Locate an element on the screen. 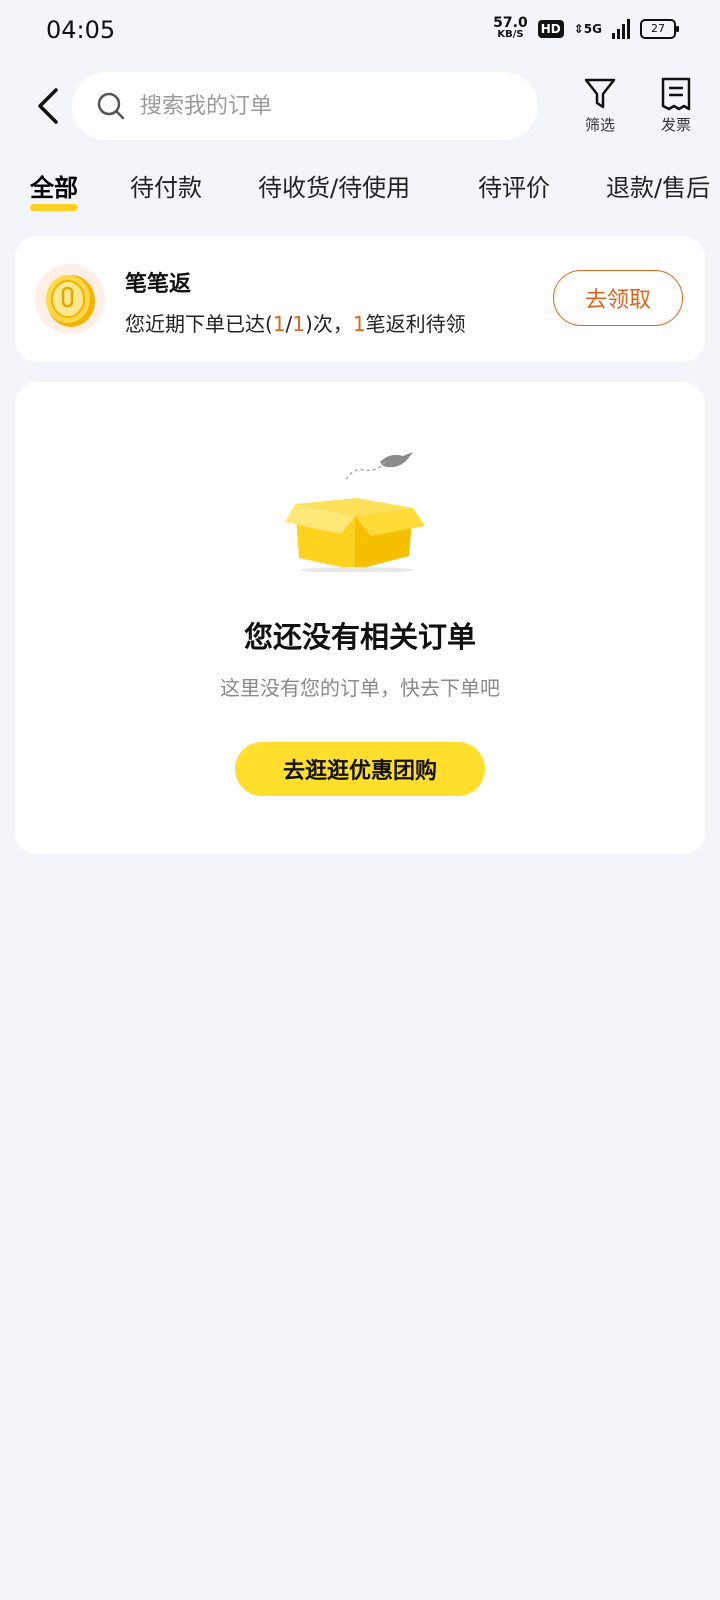 This screenshot has height=1600, width=720. status-icons: 57.0 KB/S HD ⇕5G 27 is located at coordinates (586, 27).